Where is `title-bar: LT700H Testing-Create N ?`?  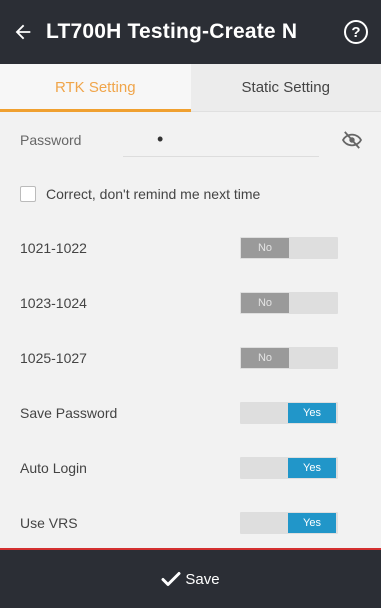
title-bar: LT700H Testing-Create N ? is located at coordinates (190, 32).